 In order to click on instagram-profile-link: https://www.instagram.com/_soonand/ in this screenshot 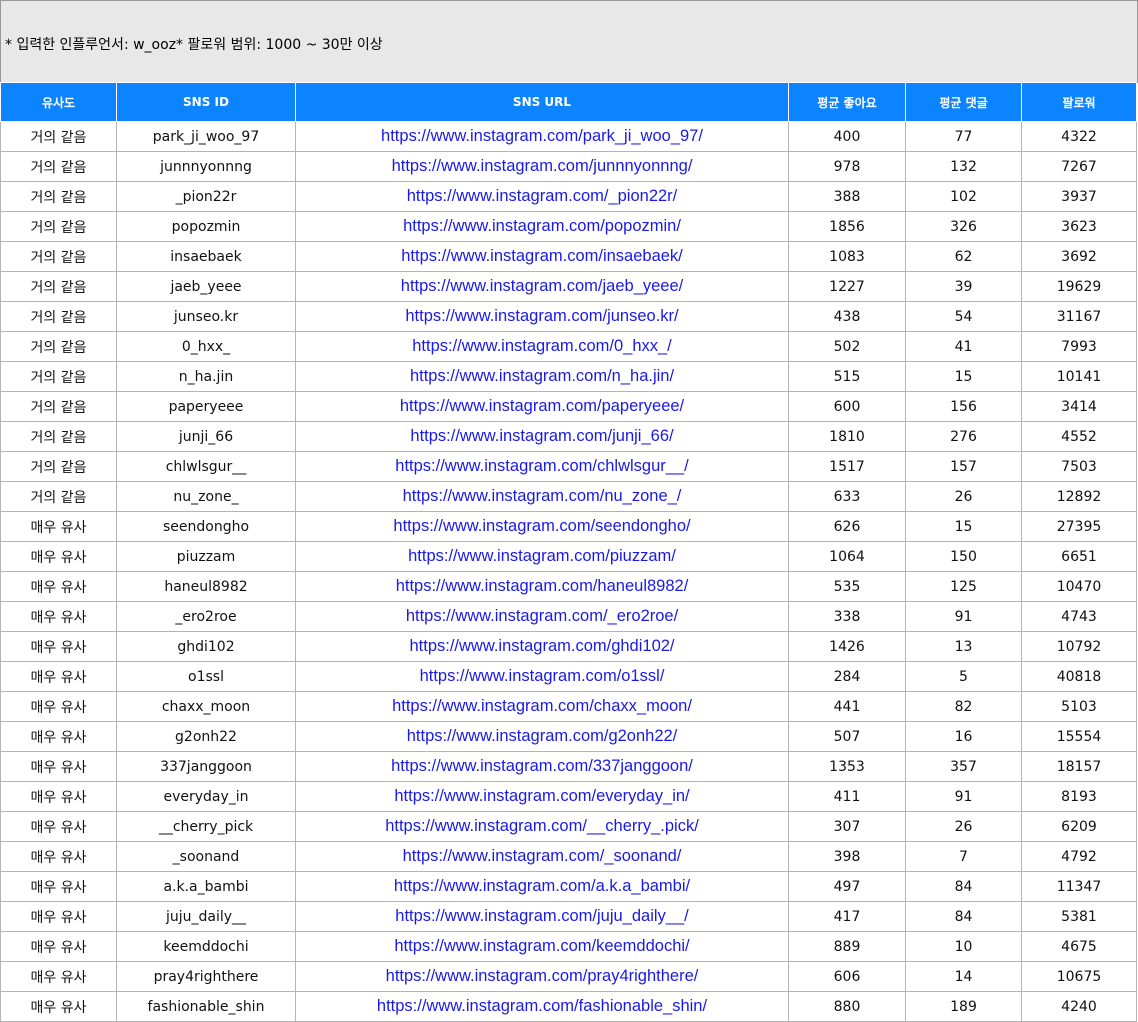, I will do `click(542, 856)`.